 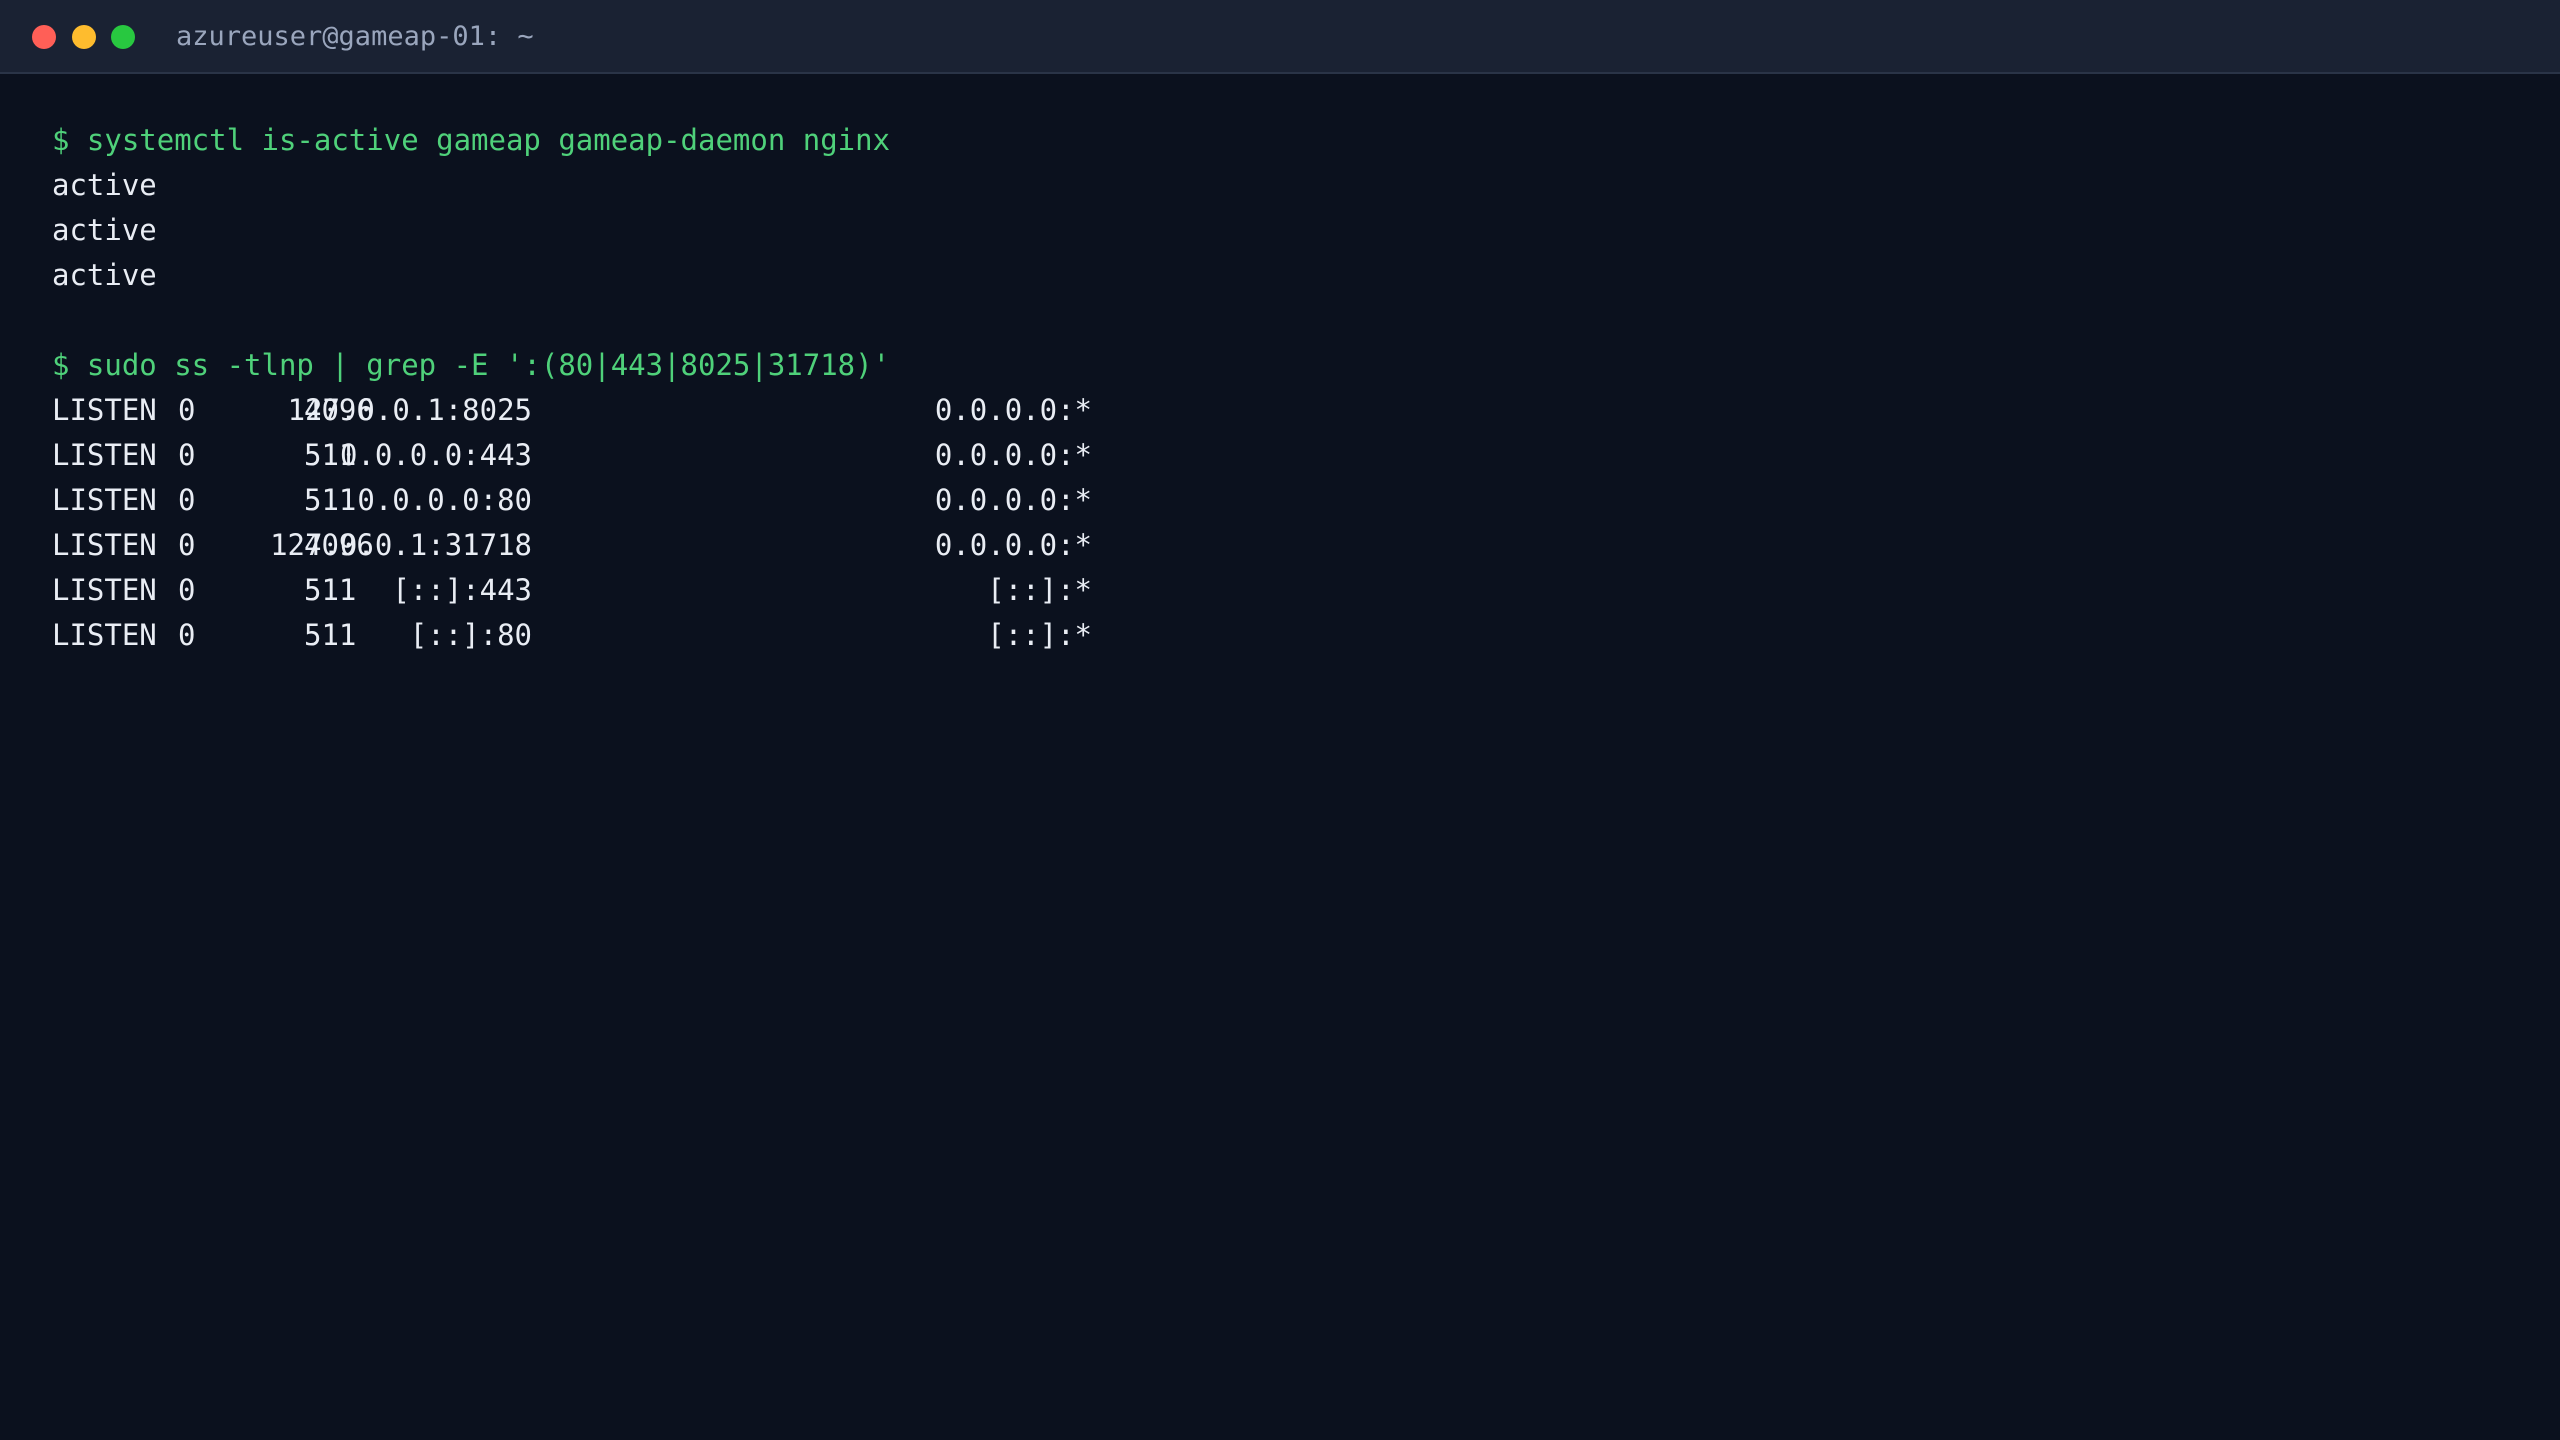 I want to click on socket-row: LISTEN 0 511 [::]:80 [::]:*, so click(x=572, y=635).